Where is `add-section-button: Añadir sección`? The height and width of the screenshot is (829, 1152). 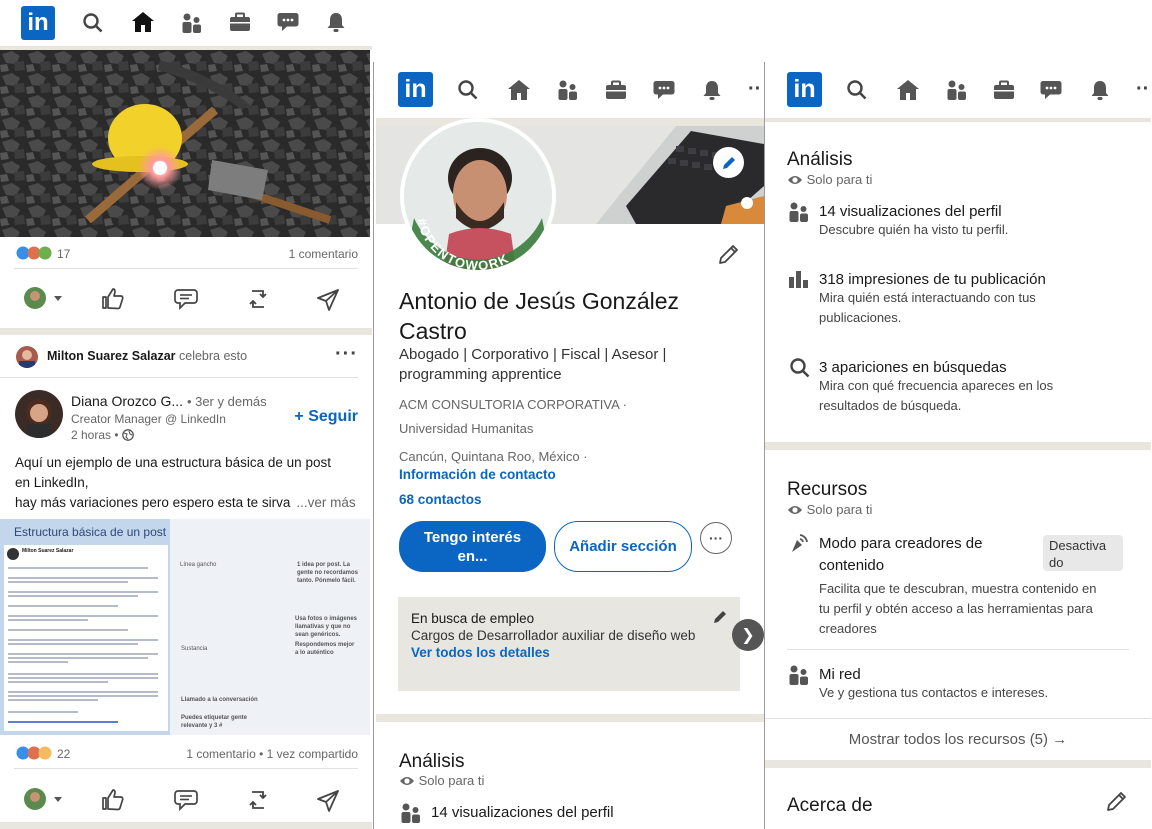 add-section-button: Añadir sección is located at coordinates (623, 546).